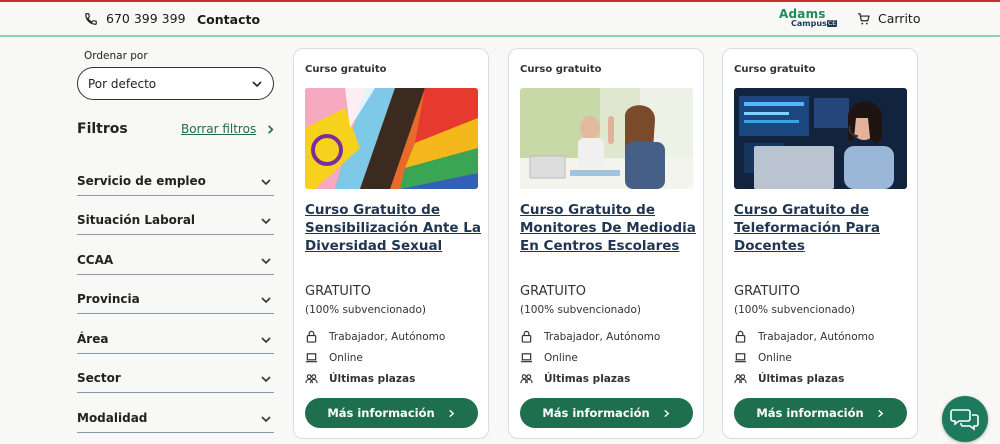  I want to click on clear-filters-label: Borrar filtros, so click(219, 129).